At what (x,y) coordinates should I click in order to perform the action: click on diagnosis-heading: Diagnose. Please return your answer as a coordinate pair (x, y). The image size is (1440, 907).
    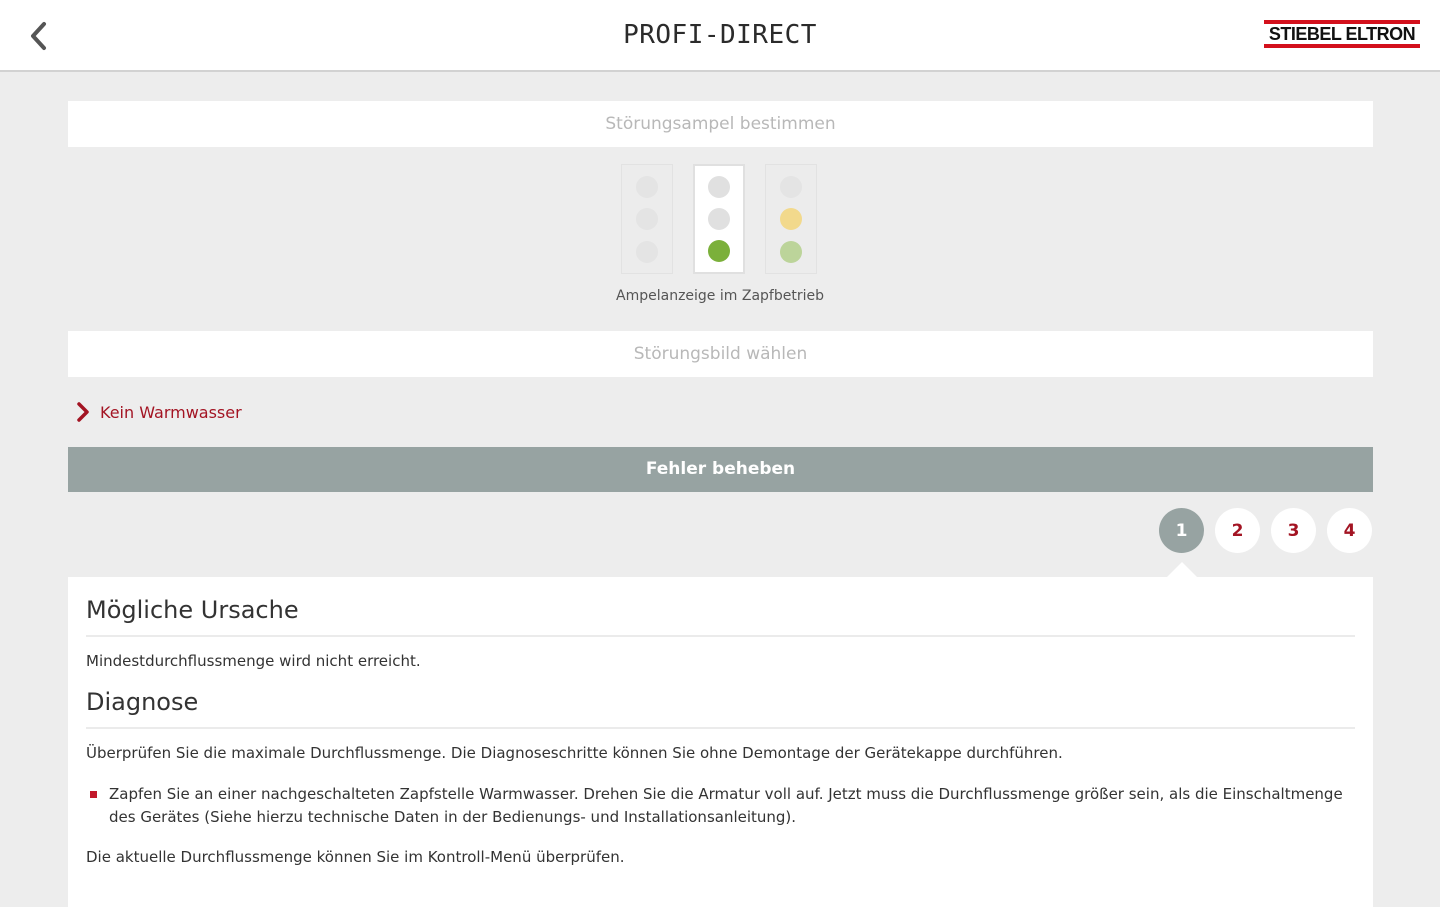
    Looking at the image, I should click on (720, 706).